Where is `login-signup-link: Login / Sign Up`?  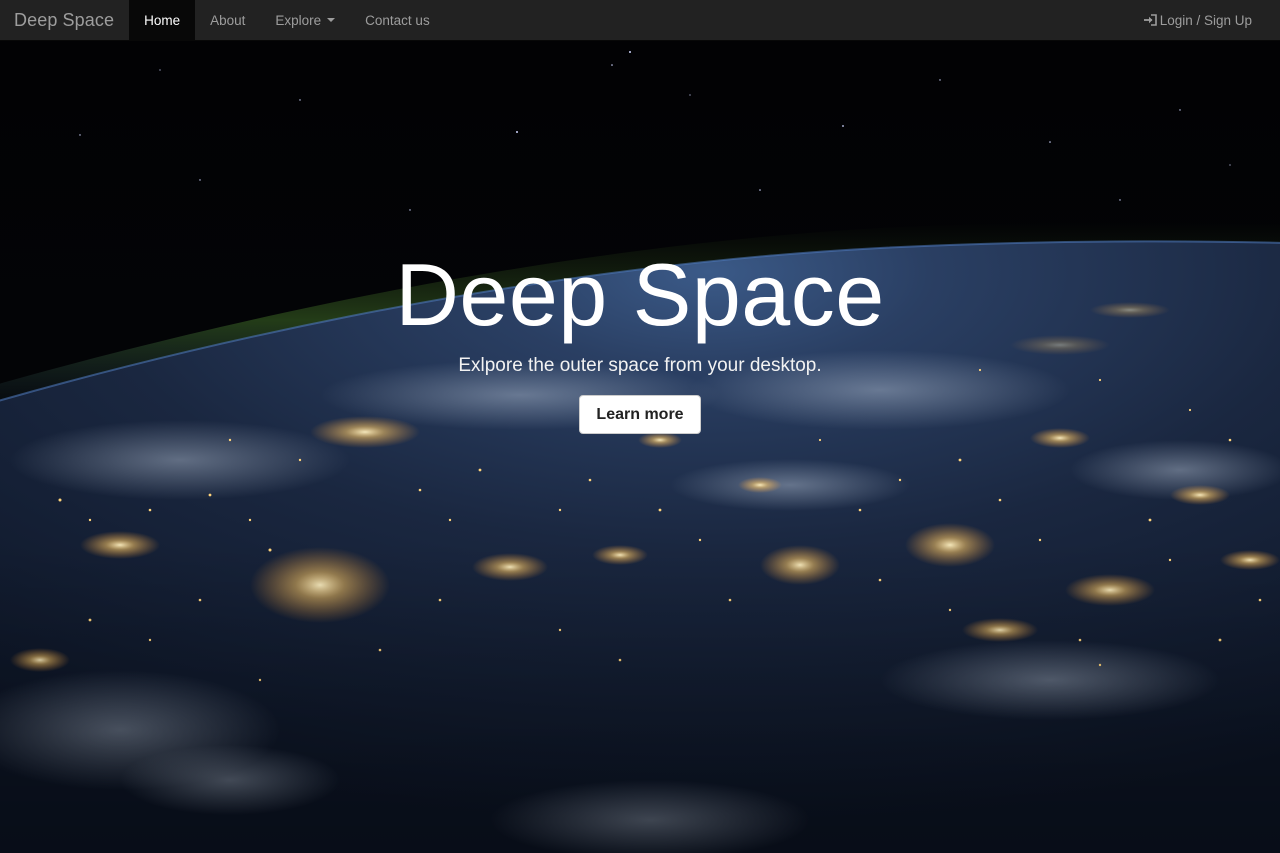 login-signup-link: Login / Sign Up is located at coordinates (1197, 20).